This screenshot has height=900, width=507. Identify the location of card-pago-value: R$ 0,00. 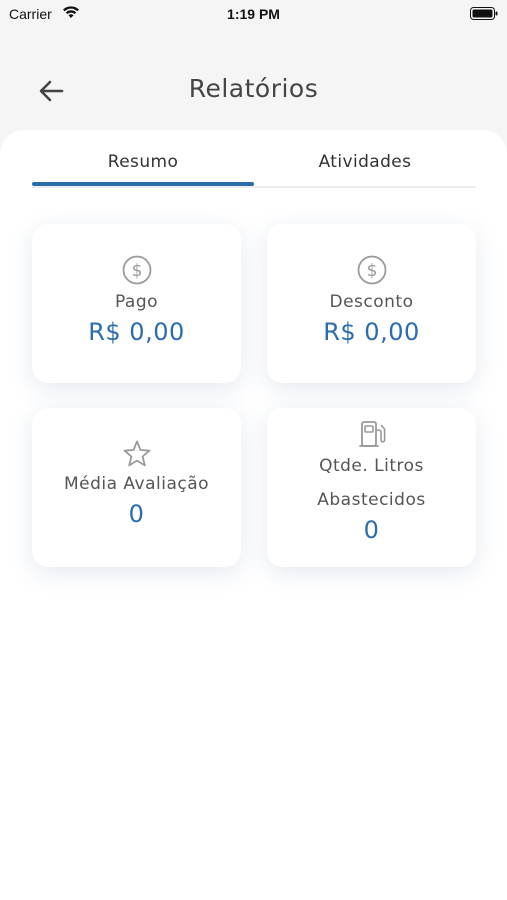
(136, 332).